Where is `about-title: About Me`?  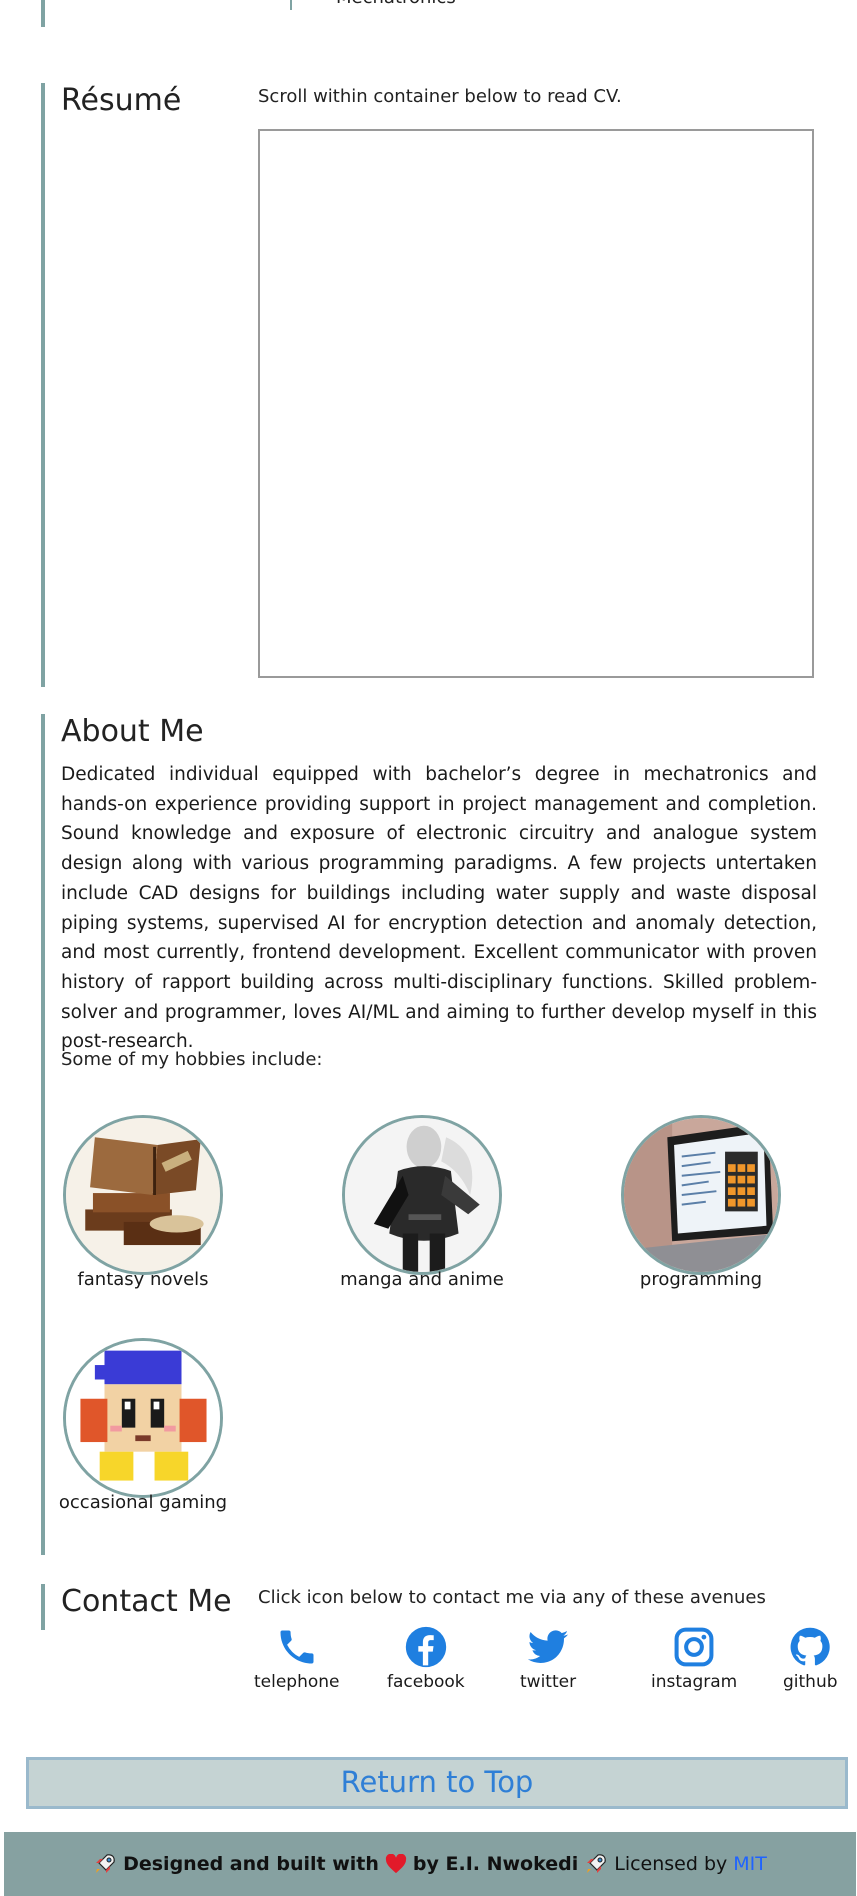
about-title: About Me is located at coordinates (132, 731).